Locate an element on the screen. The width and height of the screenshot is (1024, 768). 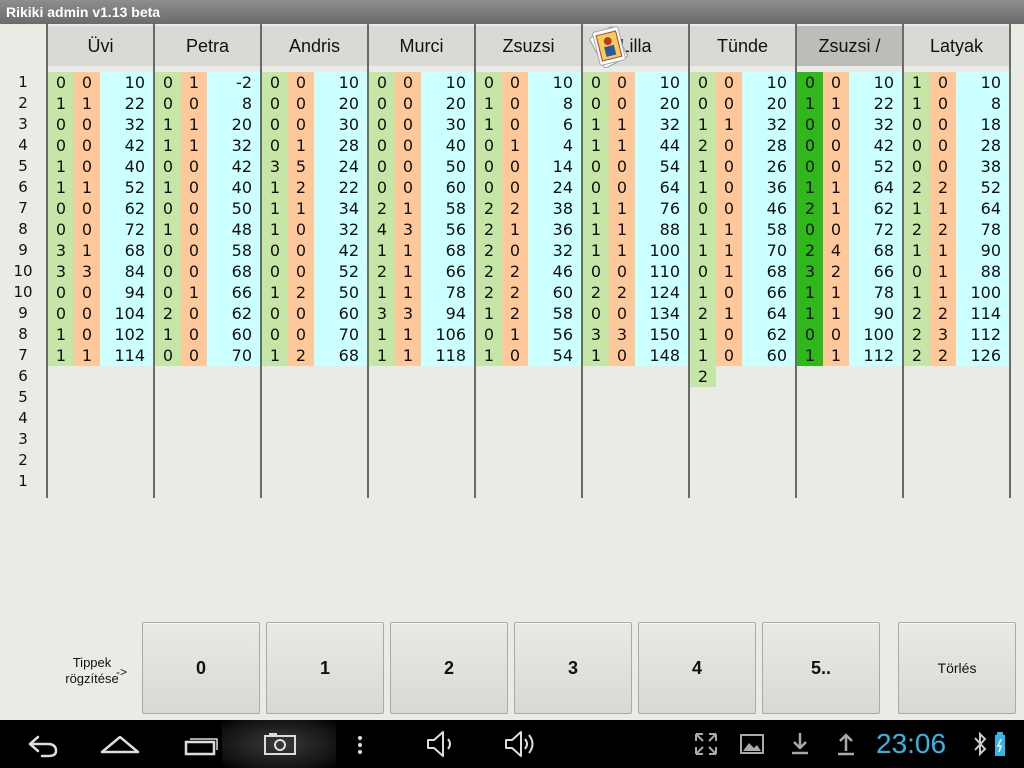
player-name-header: Petra is located at coordinates (207, 46).